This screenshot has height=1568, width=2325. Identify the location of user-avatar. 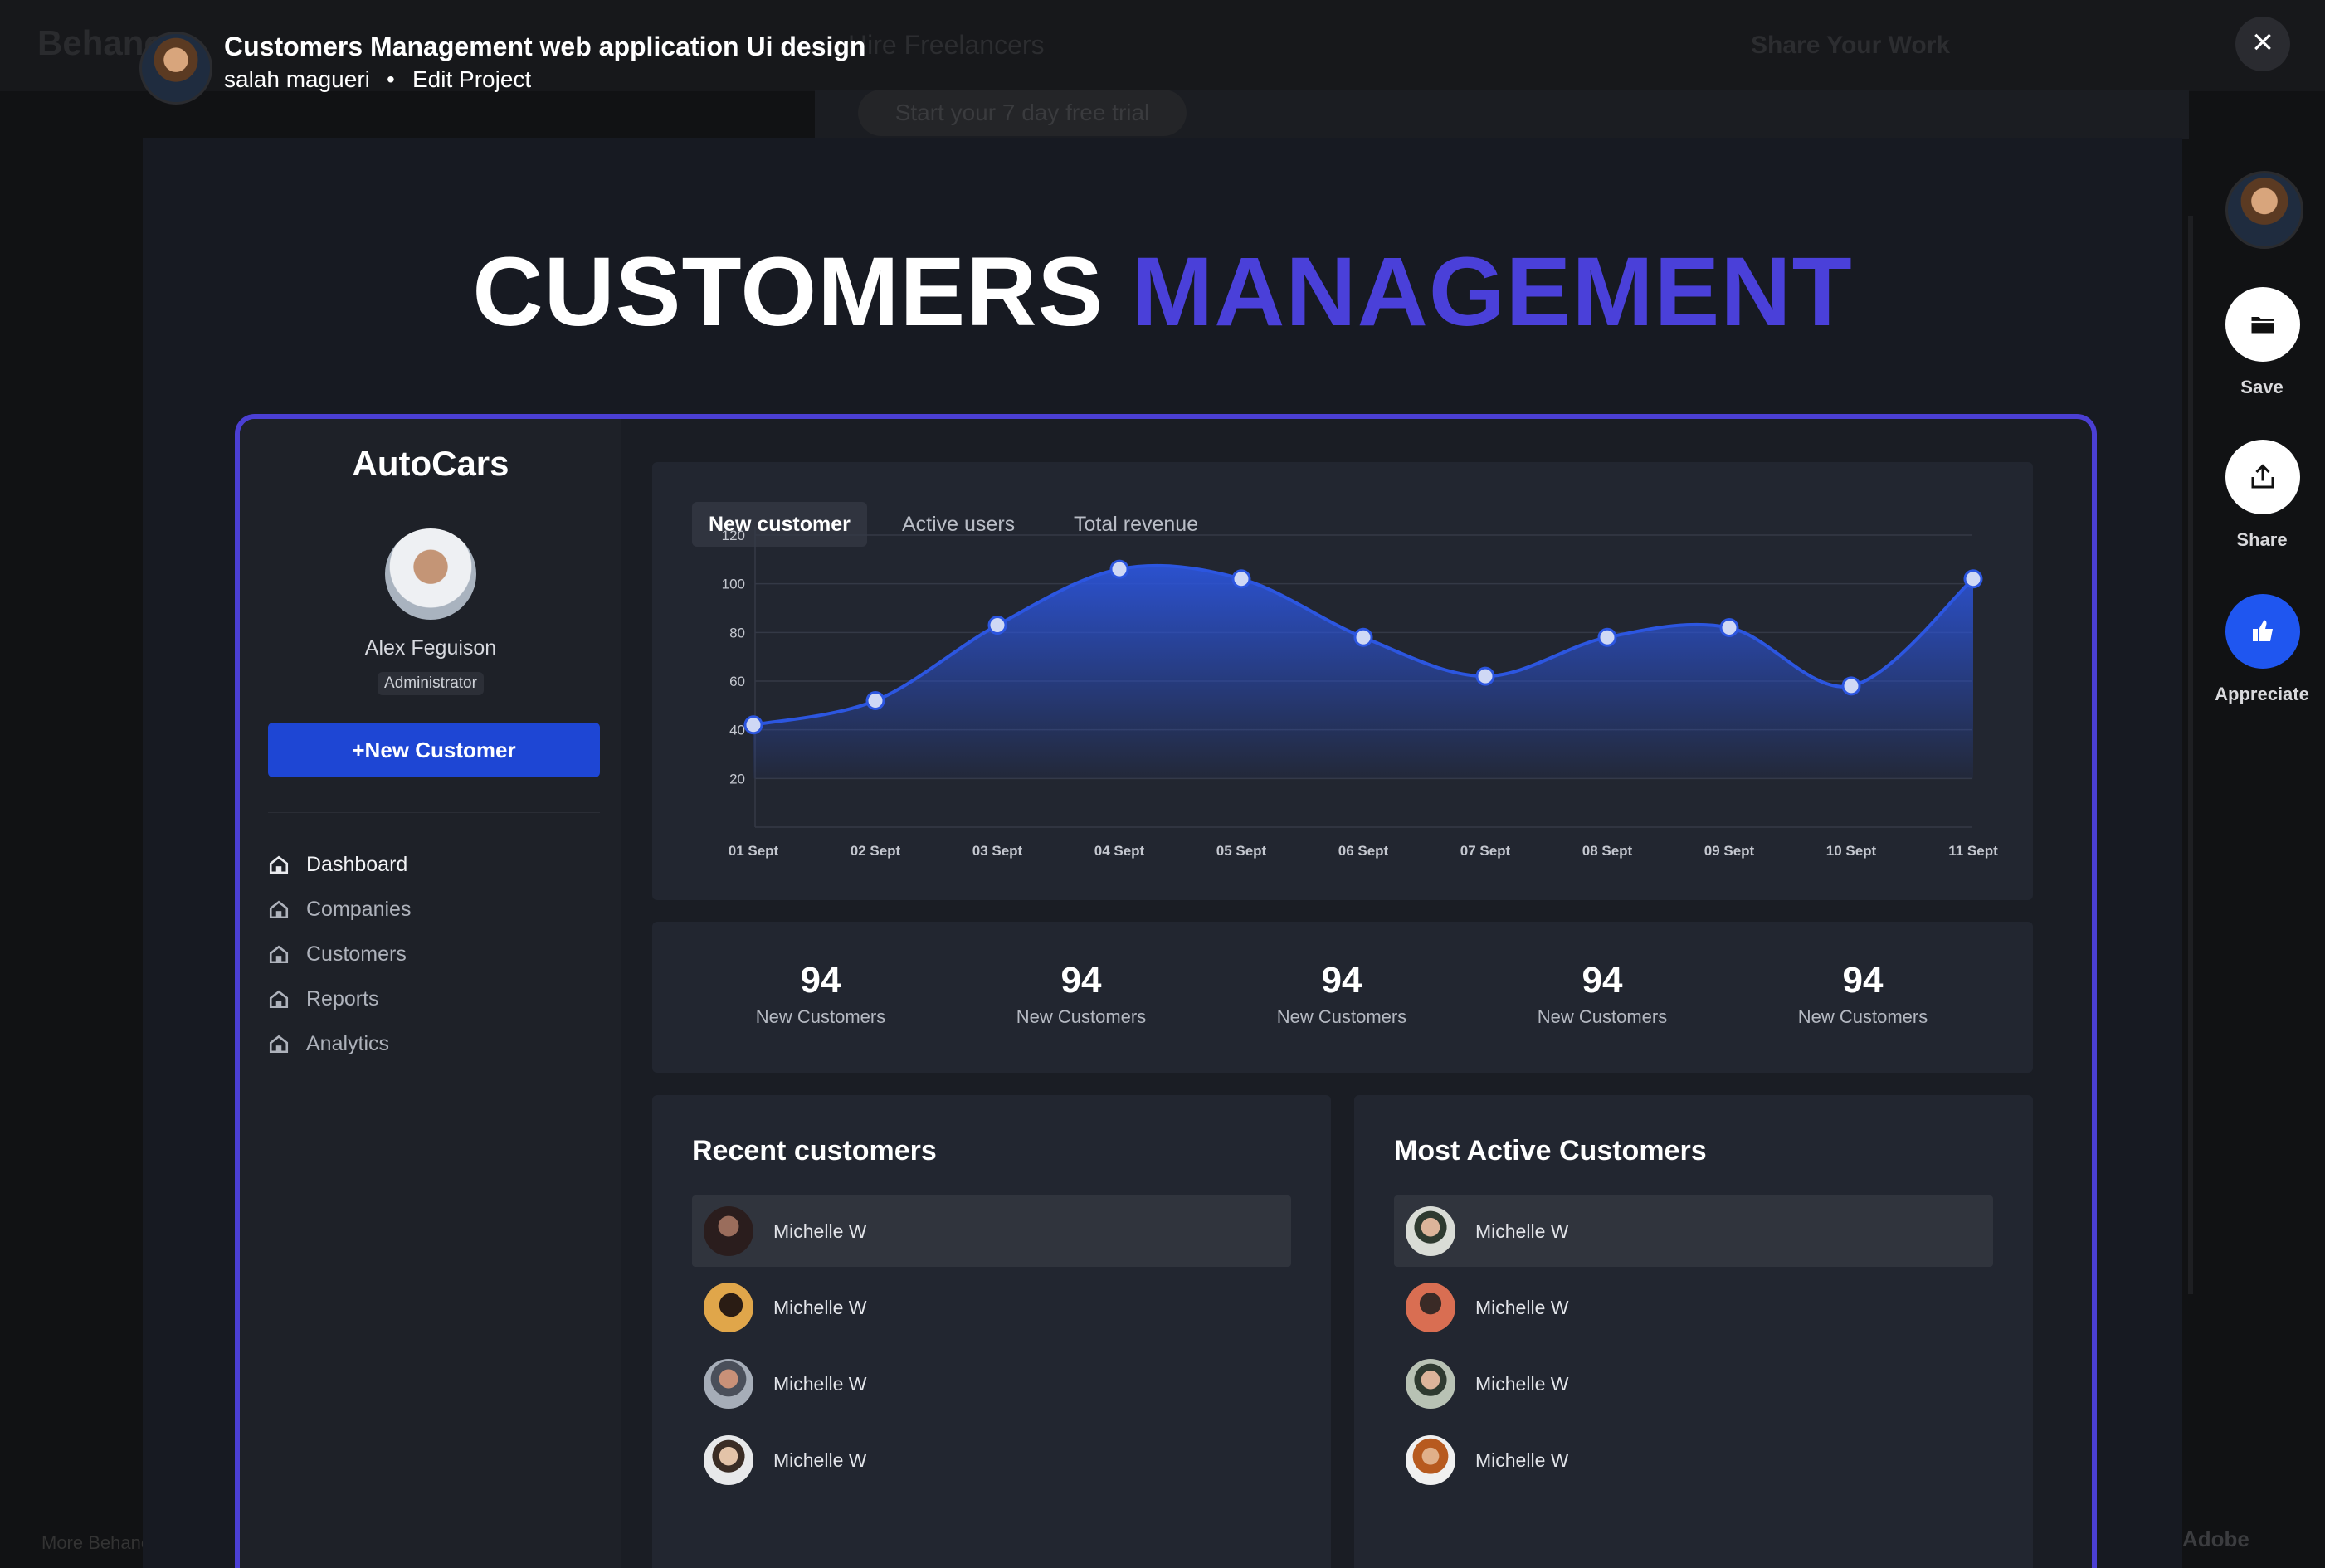
(430, 574).